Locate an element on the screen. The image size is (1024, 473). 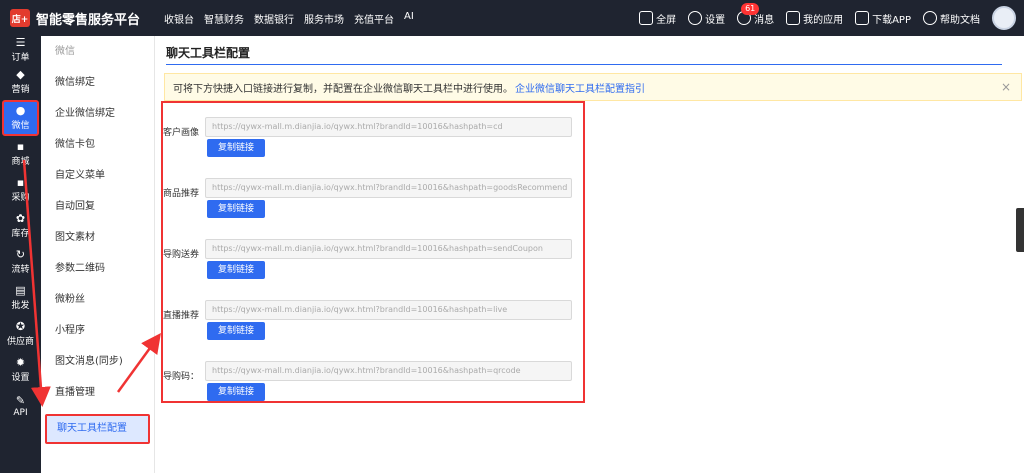
settings-button: 设置 is located at coordinates (706, 18).